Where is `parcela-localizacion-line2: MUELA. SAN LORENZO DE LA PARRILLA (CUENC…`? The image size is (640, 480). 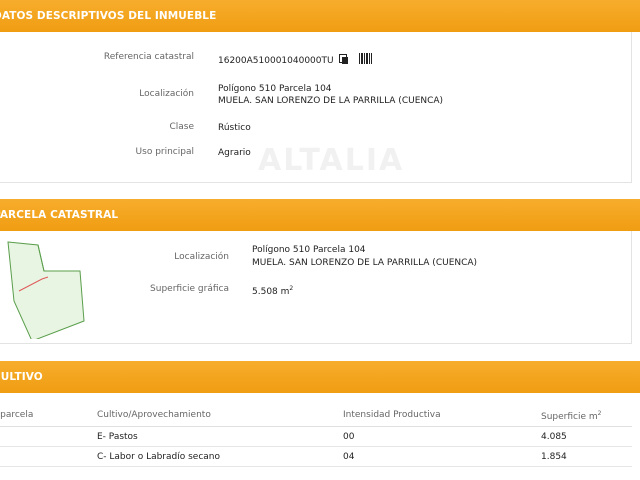 parcela-localizacion-line2: MUELA. SAN LORENZO DE LA PARRILLA (CUENC… is located at coordinates (365, 263).